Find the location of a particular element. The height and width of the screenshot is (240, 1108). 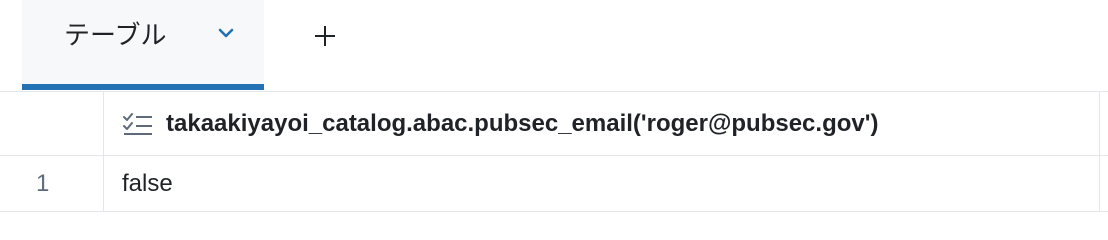

row-number: 1 is located at coordinates (43, 183).